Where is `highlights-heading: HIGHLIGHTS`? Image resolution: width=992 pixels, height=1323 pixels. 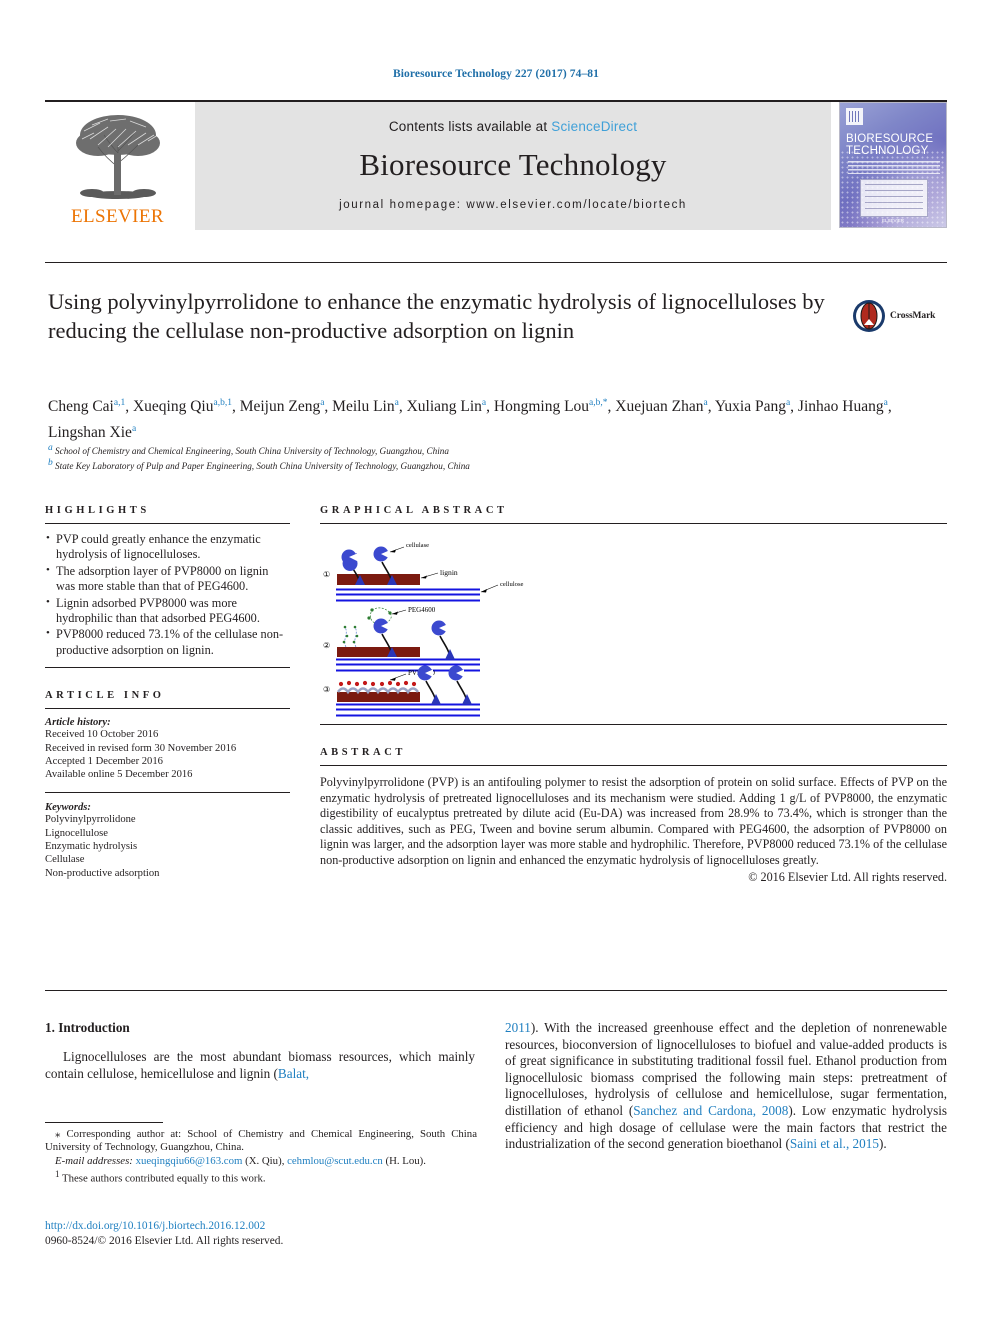
highlights-heading: HIGHLIGHTS is located at coordinates (97, 510).